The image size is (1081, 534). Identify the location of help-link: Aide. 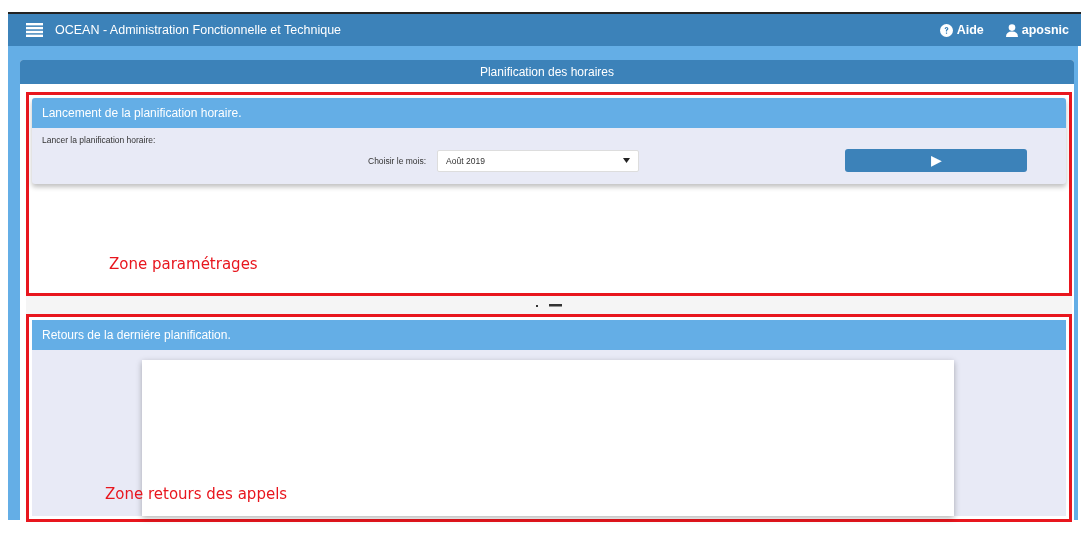
(961, 30).